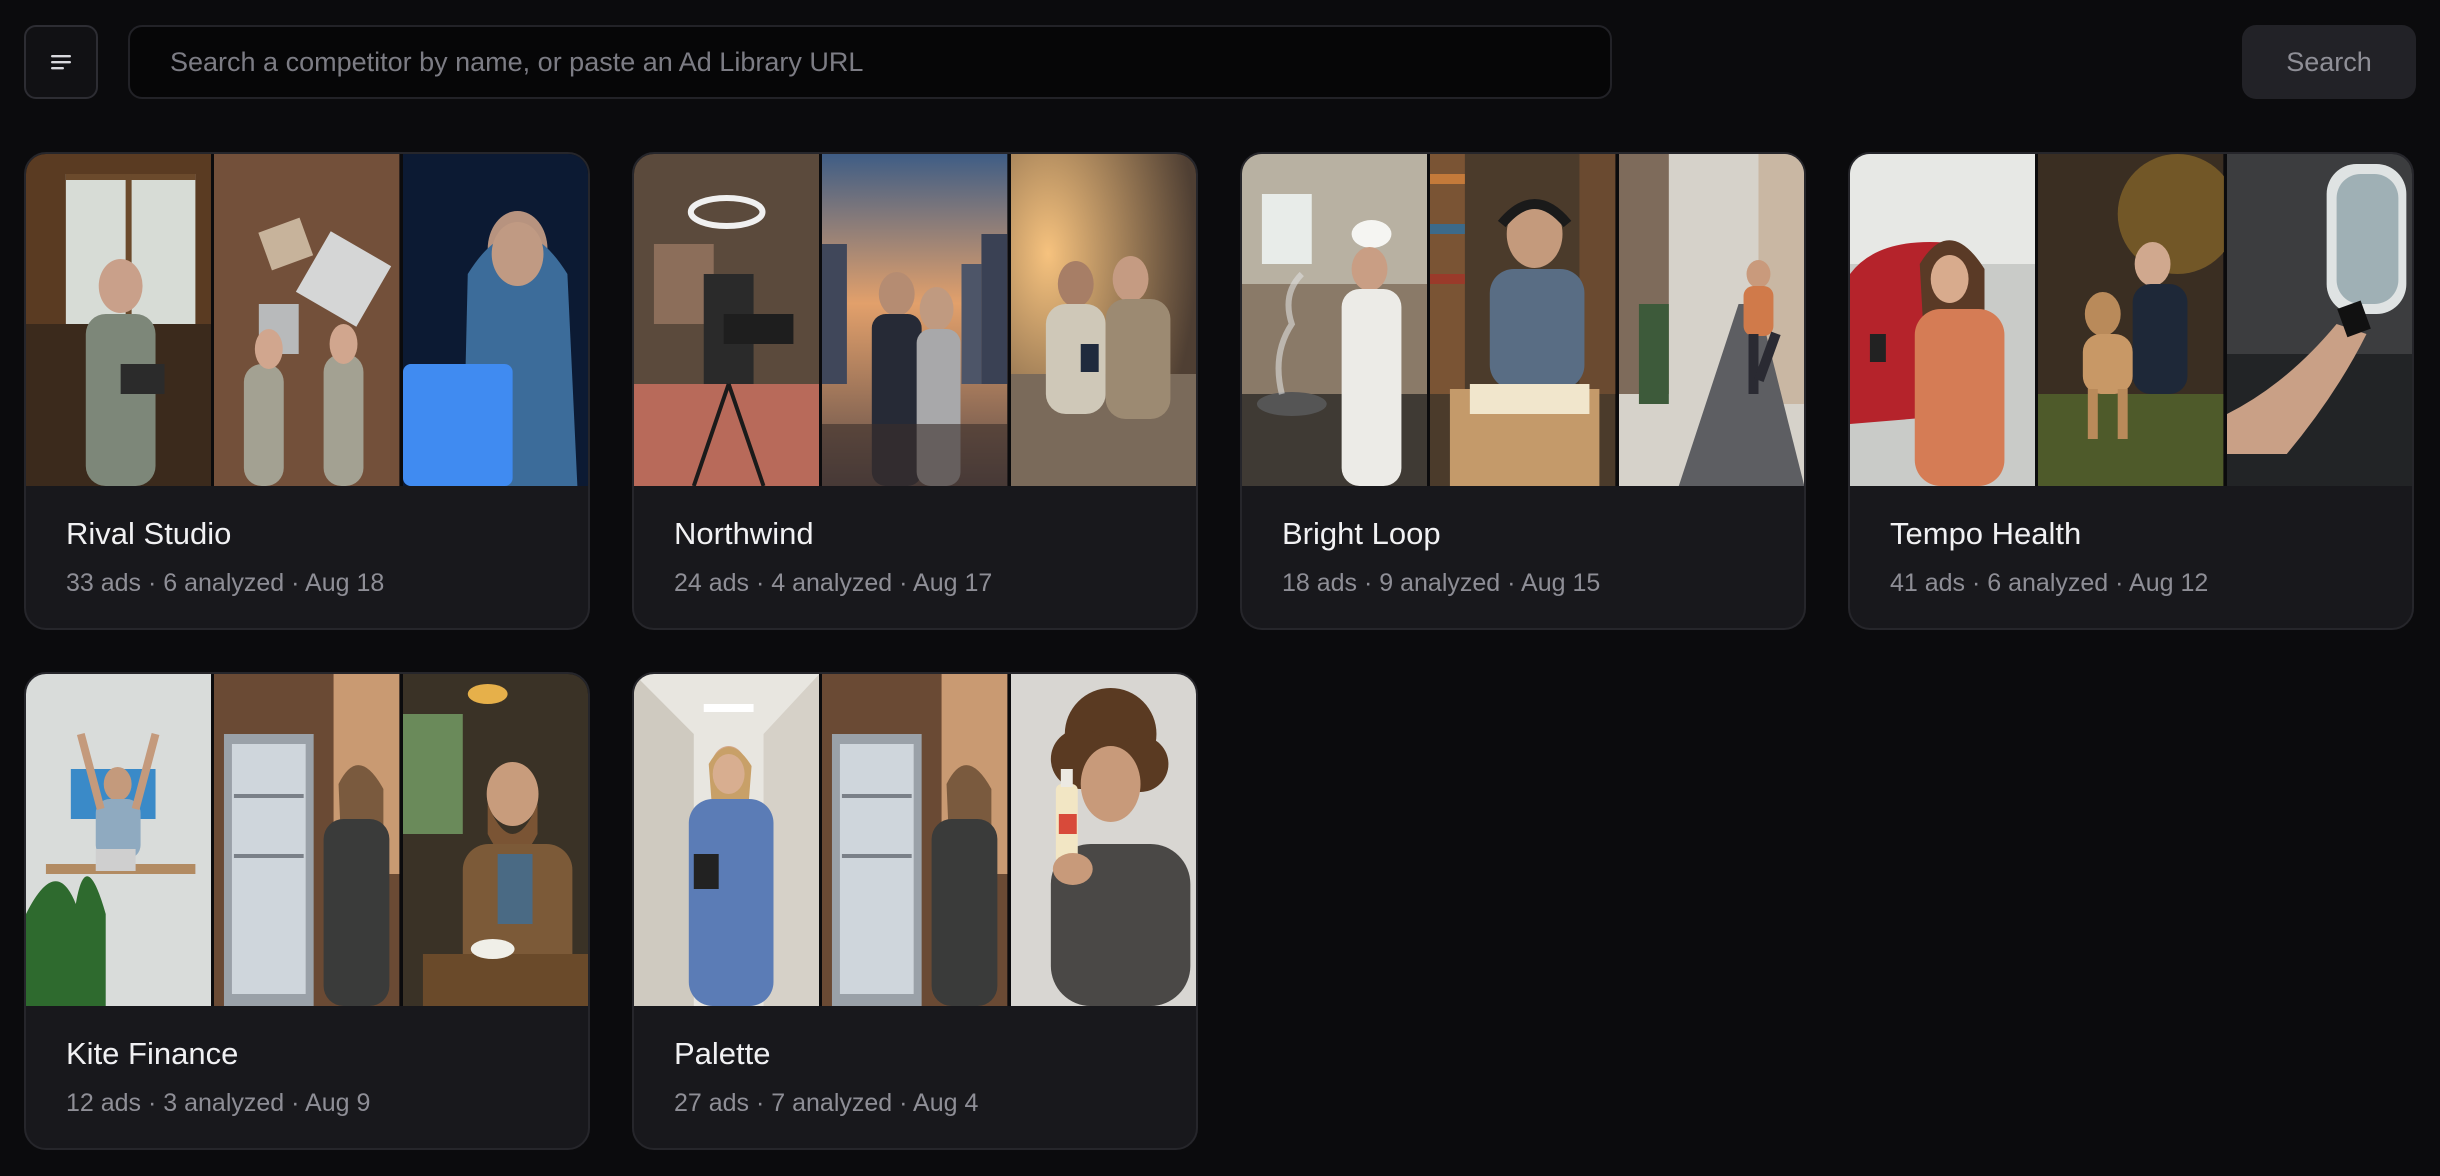 The width and height of the screenshot is (2440, 1176). I want to click on competitor-name: Tempo Health, so click(1986, 533).